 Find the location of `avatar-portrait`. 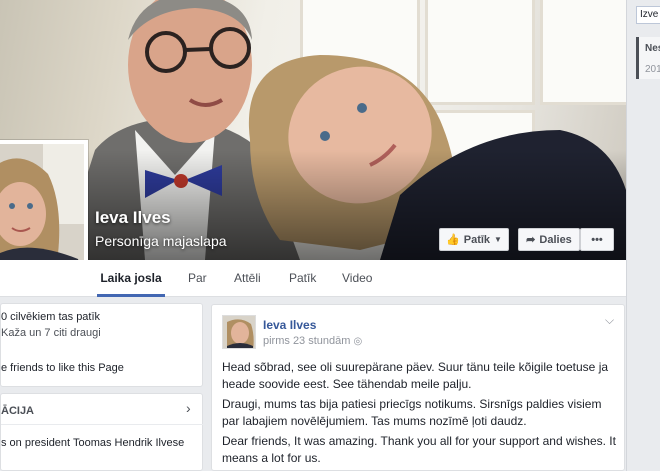

avatar-portrait is located at coordinates (239, 332).